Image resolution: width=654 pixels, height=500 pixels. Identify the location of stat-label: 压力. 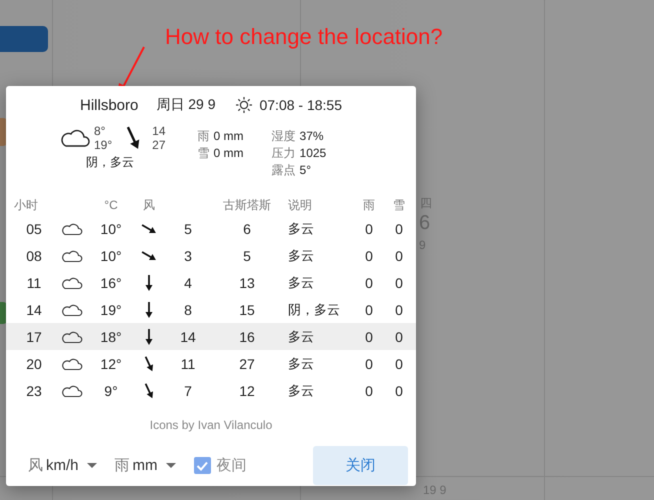
(284, 153).